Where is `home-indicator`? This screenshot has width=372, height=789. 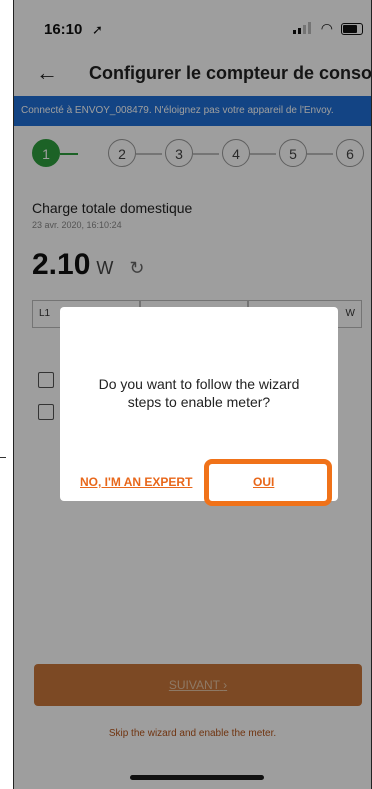 home-indicator is located at coordinates (197, 777).